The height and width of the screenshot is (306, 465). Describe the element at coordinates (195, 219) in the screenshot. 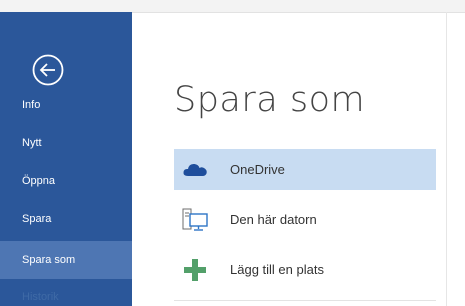

I see `computer-icon` at that location.